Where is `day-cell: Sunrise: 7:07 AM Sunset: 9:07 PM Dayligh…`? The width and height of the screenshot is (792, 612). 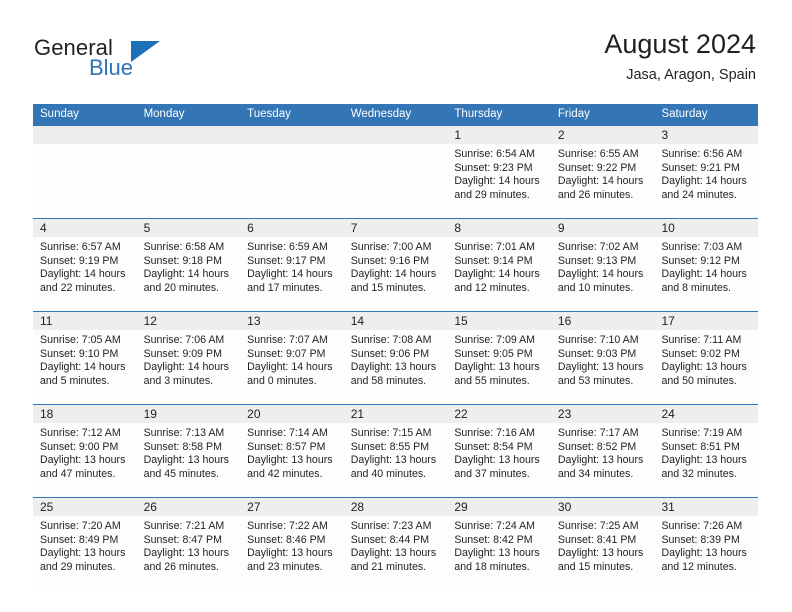
day-cell: Sunrise: 7:07 AM Sunset: 9:07 PM Dayligh… is located at coordinates (292, 367).